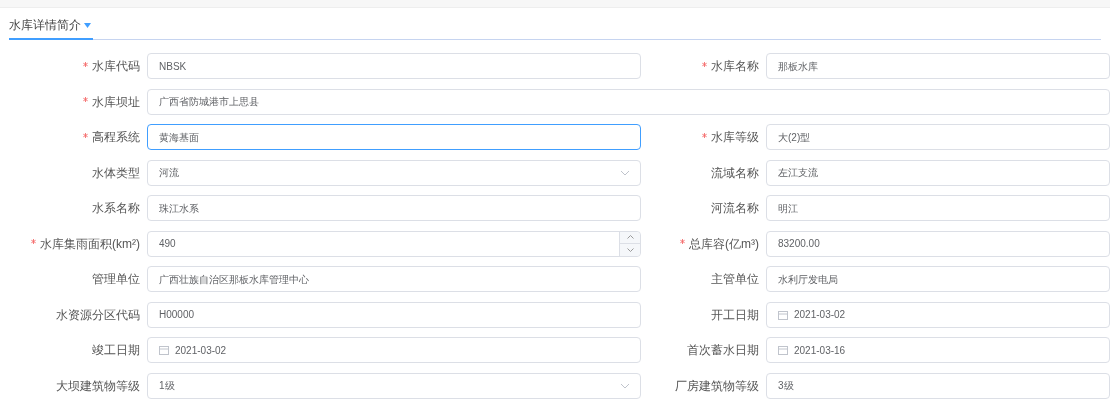  What do you see at coordinates (735, 173) in the screenshot?
I see `field-label: 流域名称` at bounding box center [735, 173].